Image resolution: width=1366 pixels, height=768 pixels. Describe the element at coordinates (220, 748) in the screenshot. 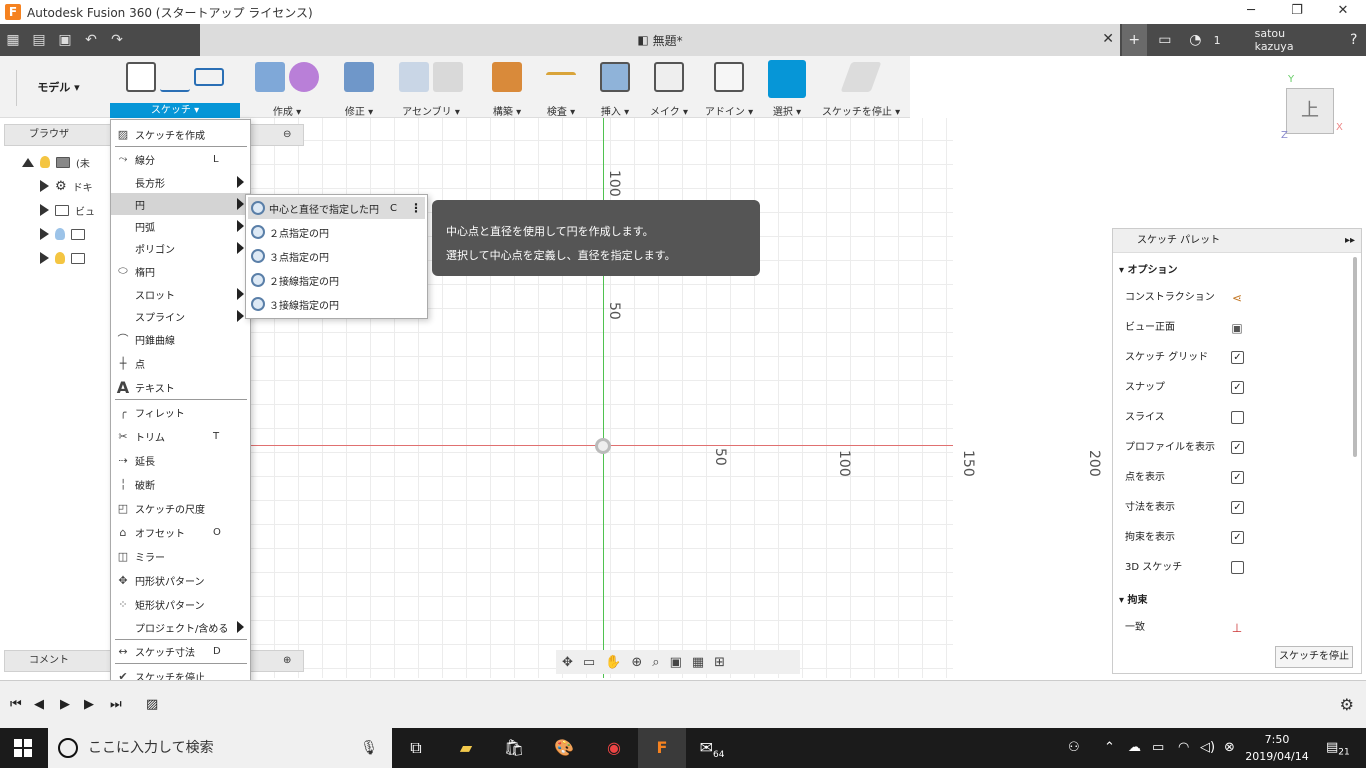

I see `taskbar-search-box: ここに入力して検索 🎙` at that location.